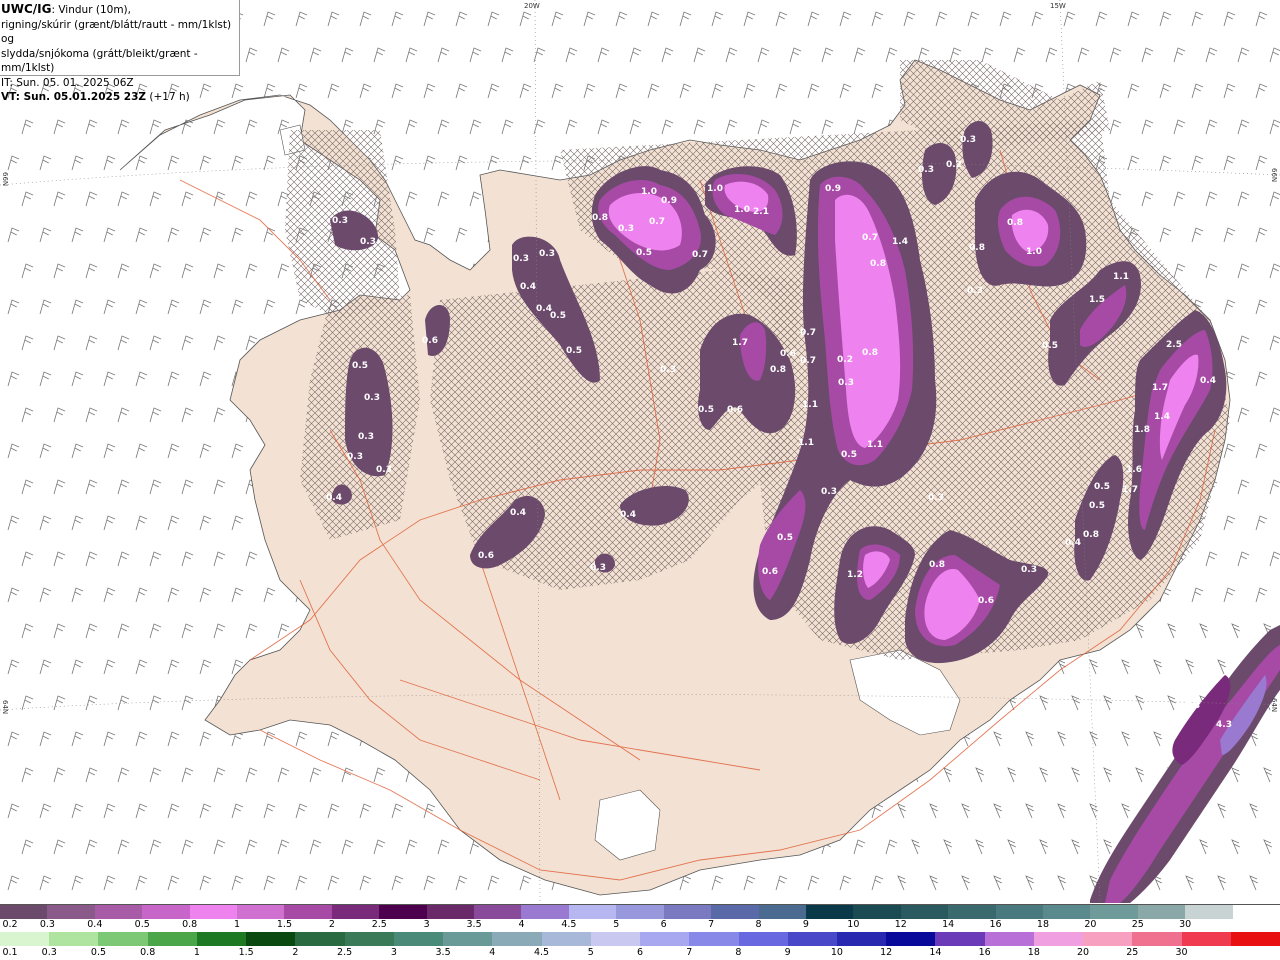 The image size is (1280, 960). Describe the element at coordinates (1174, 345) in the screenshot. I see `precip-value: 2.5` at that location.